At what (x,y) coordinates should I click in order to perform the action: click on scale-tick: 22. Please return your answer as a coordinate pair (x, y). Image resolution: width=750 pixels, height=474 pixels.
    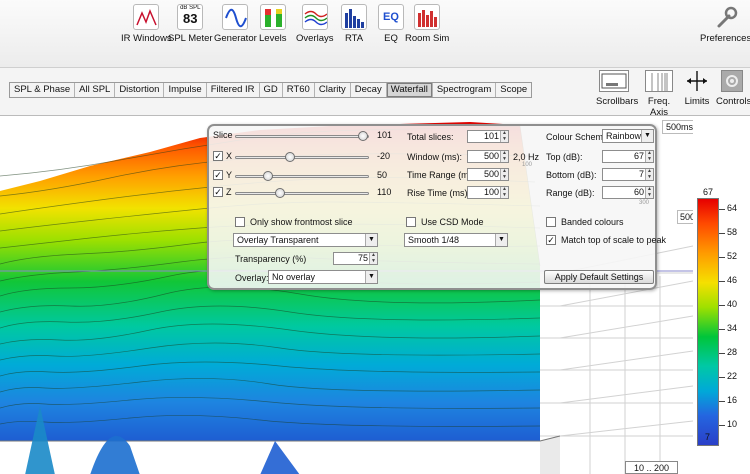
    Looking at the image, I should click on (728, 376).